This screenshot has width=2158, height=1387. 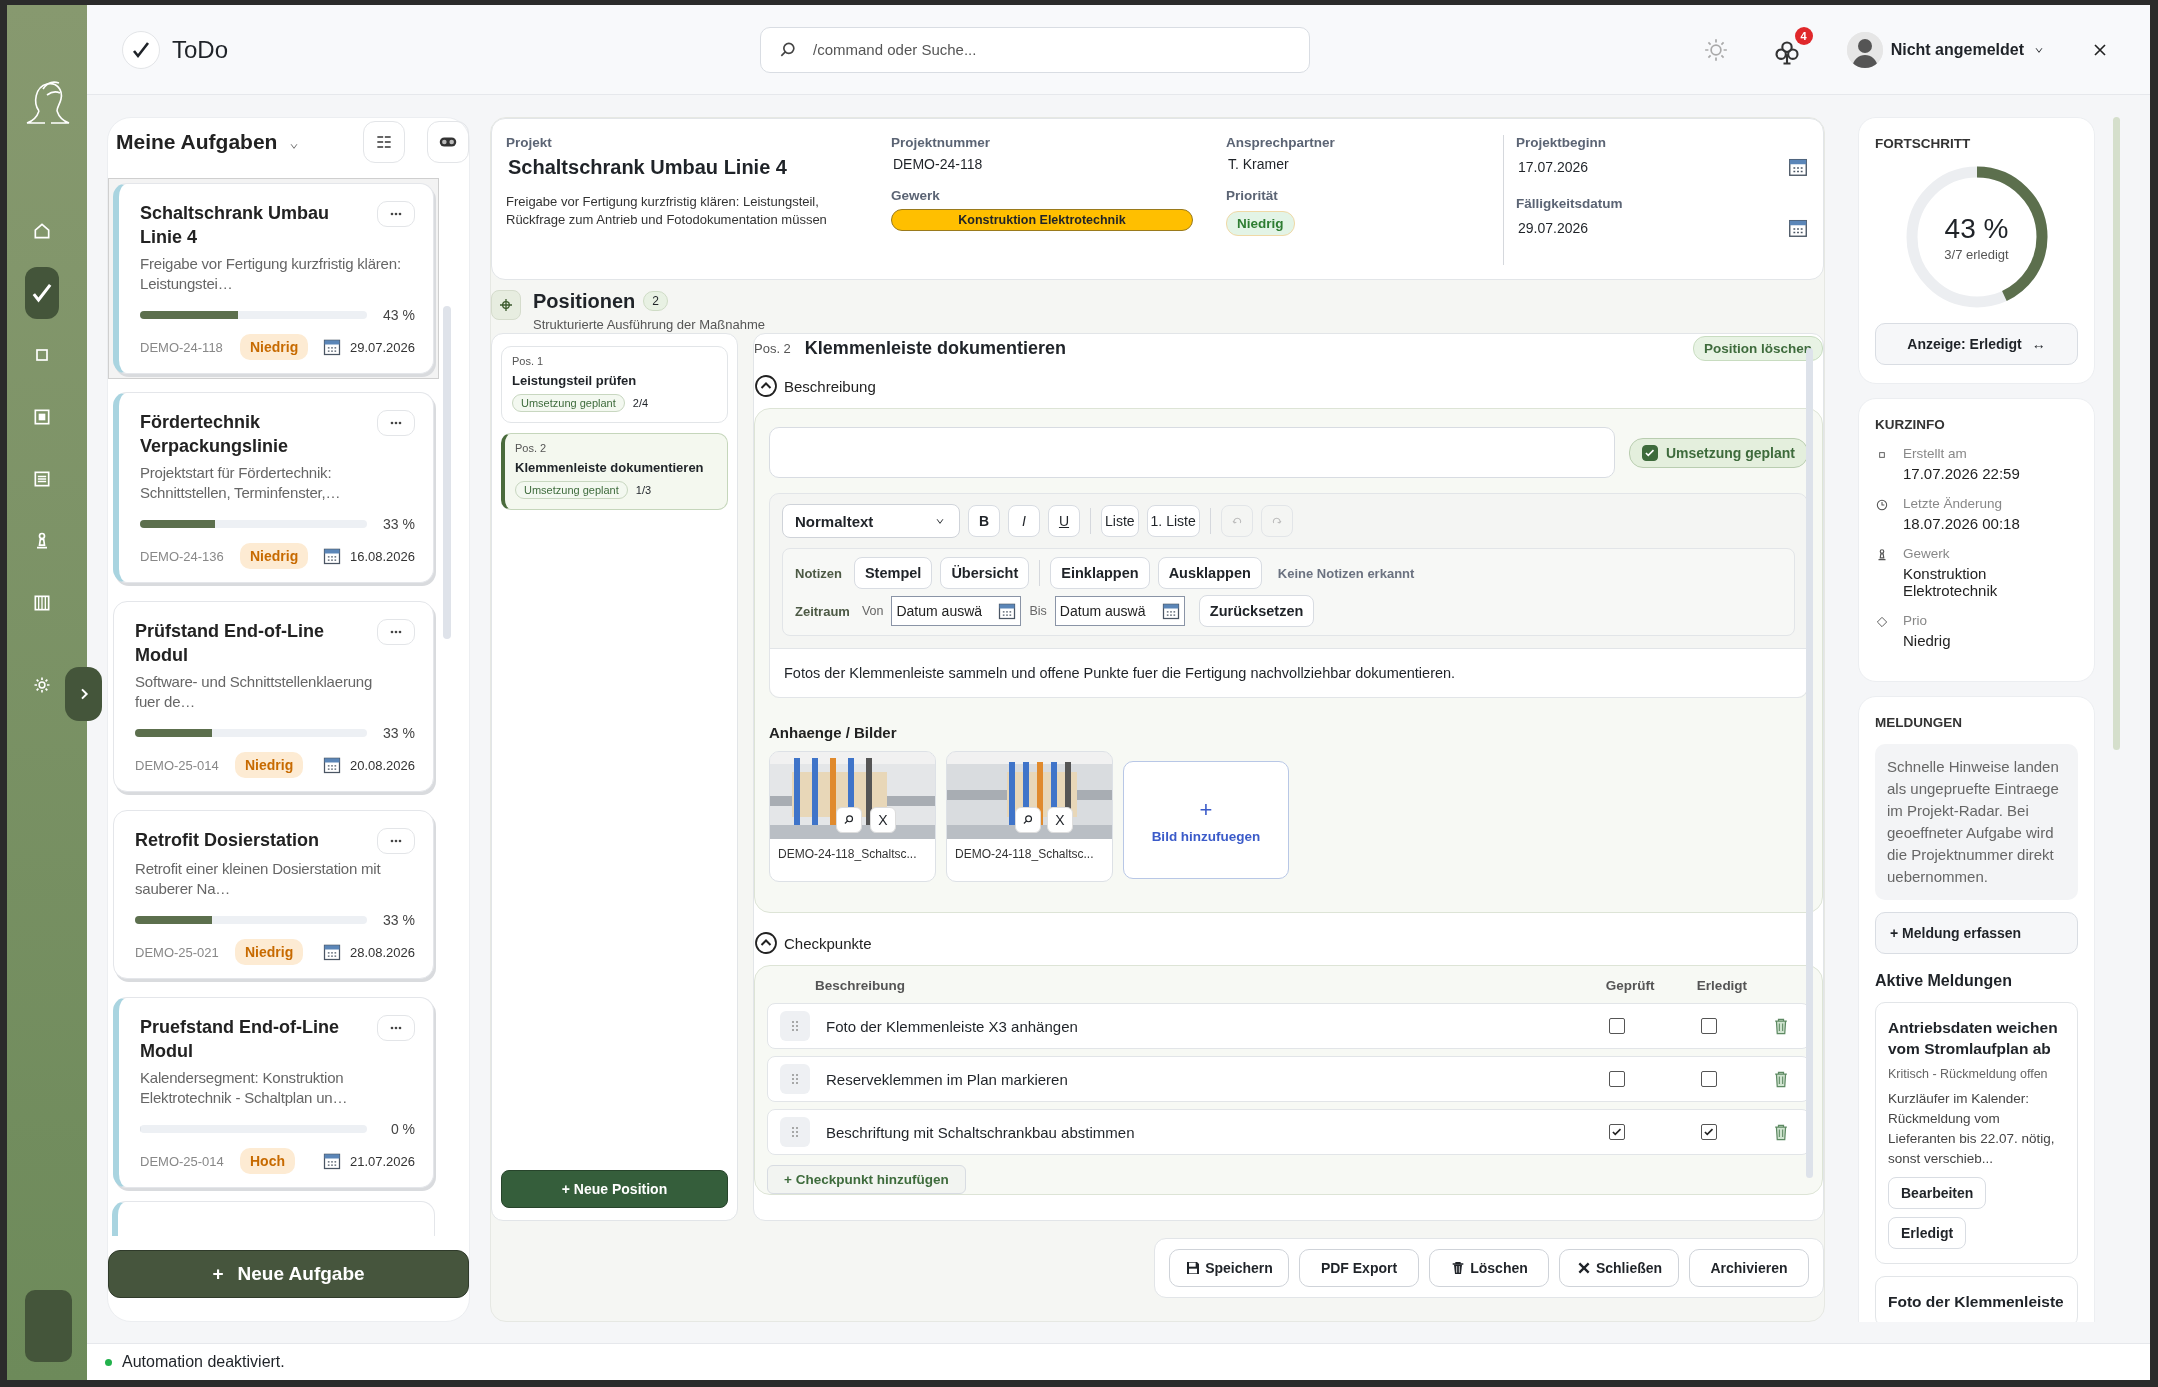 What do you see at coordinates (1976, 344) in the screenshot?
I see `display-toggle-button: Anzeige: Erledigt ↔` at bounding box center [1976, 344].